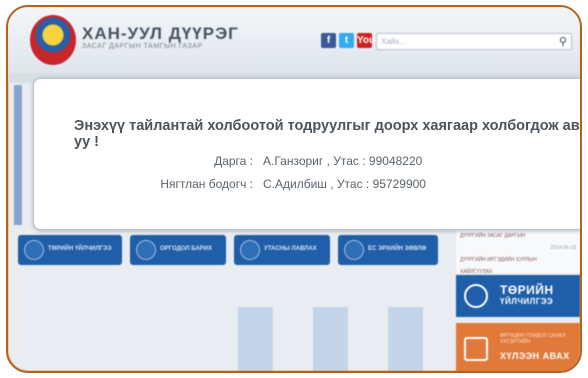 This screenshot has height=378, width=588. What do you see at coordinates (563, 248) in the screenshot?
I see `news-date: 2014-06-18` at bounding box center [563, 248].